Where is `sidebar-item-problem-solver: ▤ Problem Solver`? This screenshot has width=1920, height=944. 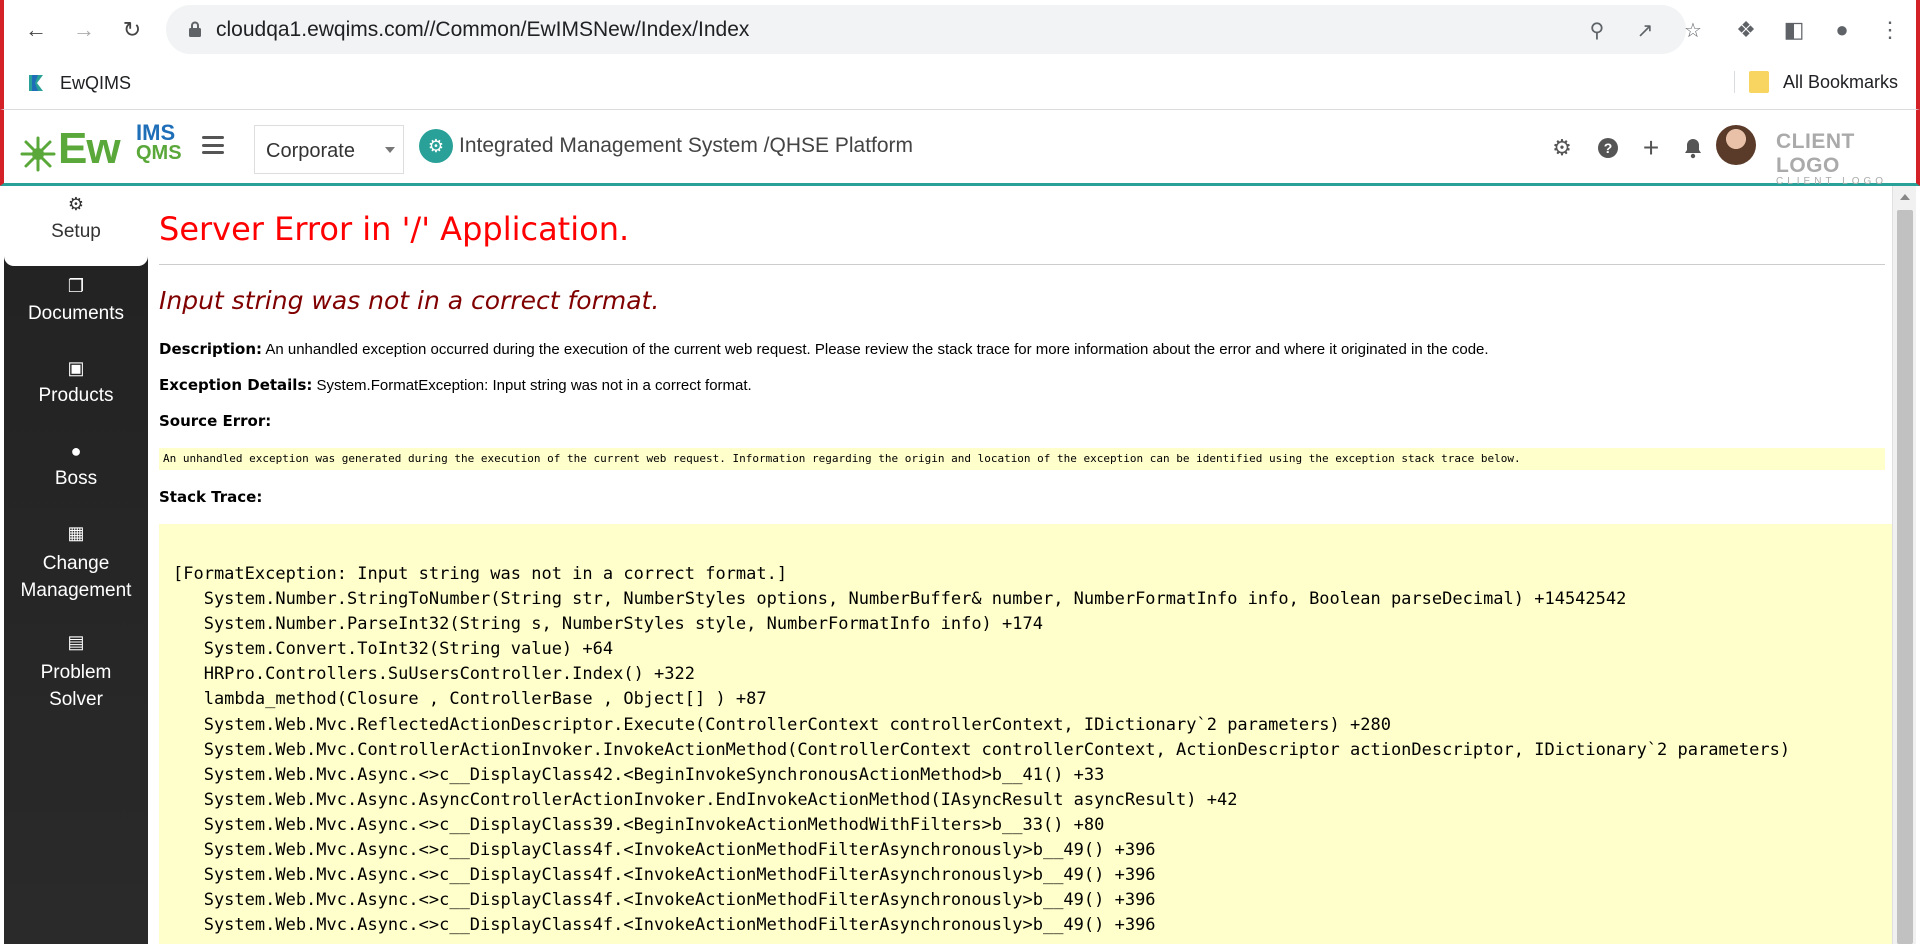 sidebar-item-problem-solver: ▤ Problem Solver is located at coordinates (76, 672).